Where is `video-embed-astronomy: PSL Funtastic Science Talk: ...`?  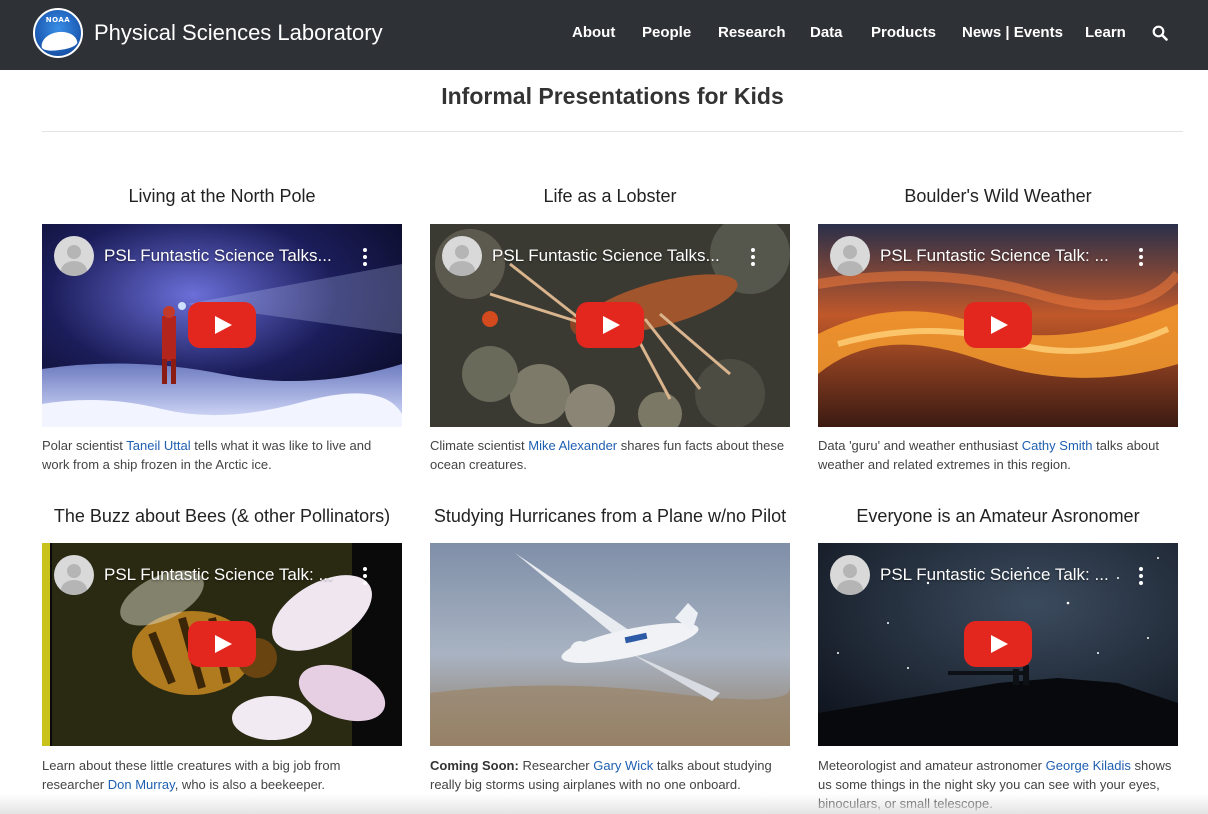
video-embed-astronomy: PSL Funtastic Science Talk: ... is located at coordinates (998, 644).